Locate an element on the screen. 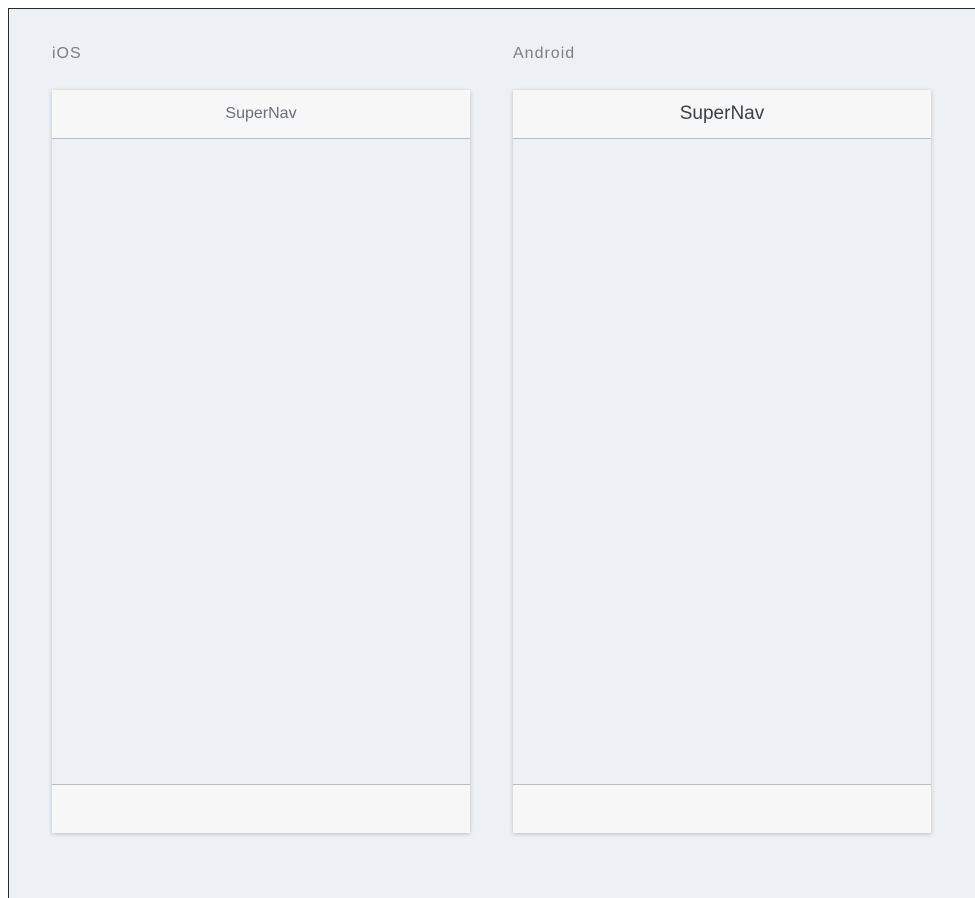 This screenshot has width=975, height=898. ios-nav-title: SuperNav is located at coordinates (261, 113).